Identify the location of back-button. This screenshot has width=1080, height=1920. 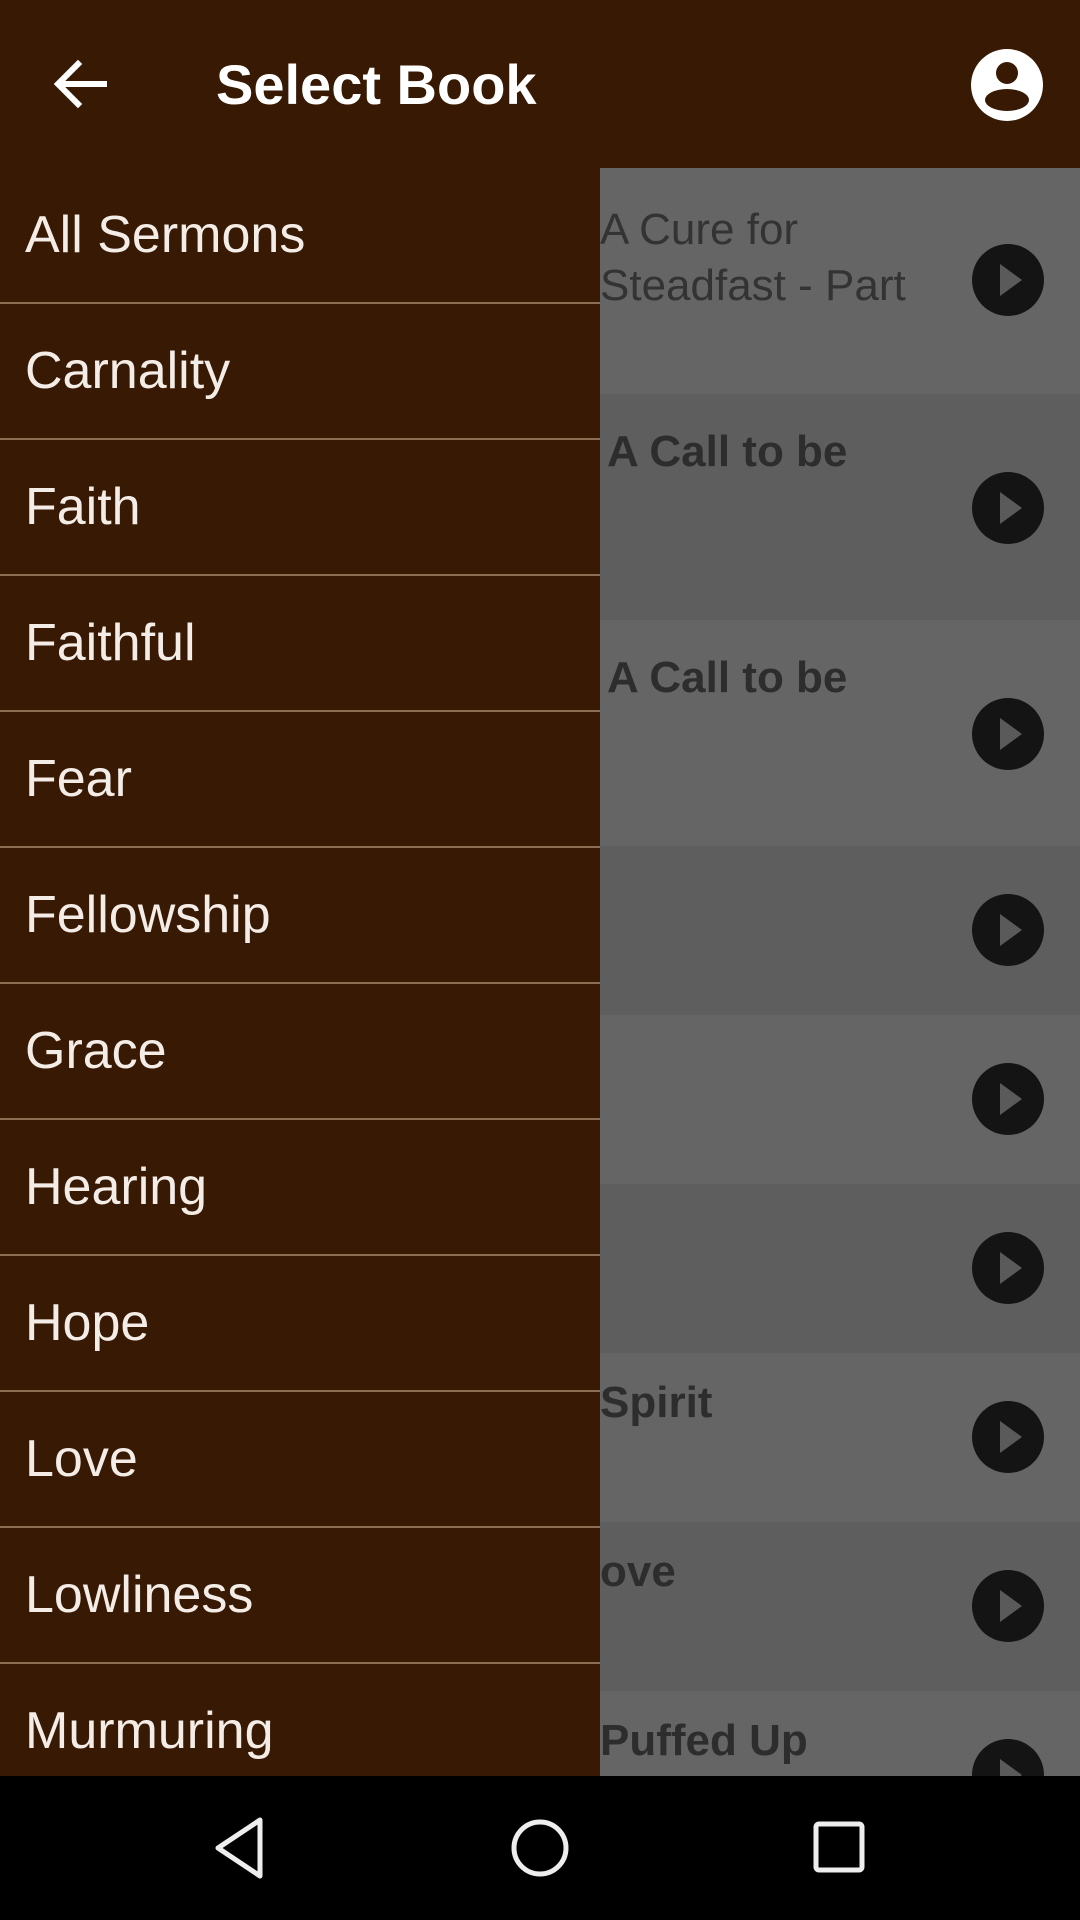
(82, 84).